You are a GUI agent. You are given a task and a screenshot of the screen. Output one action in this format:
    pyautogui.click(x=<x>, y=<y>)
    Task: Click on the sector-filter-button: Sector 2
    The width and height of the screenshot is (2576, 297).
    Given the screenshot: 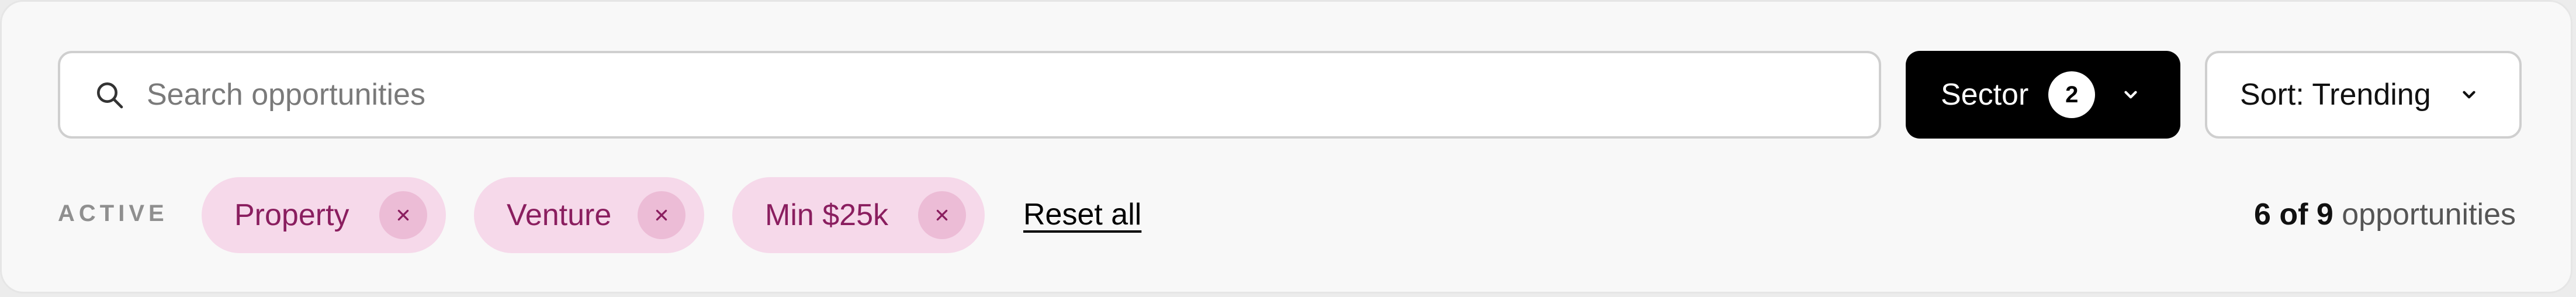 What is the action you would take?
    pyautogui.click(x=2043, y=95)
    